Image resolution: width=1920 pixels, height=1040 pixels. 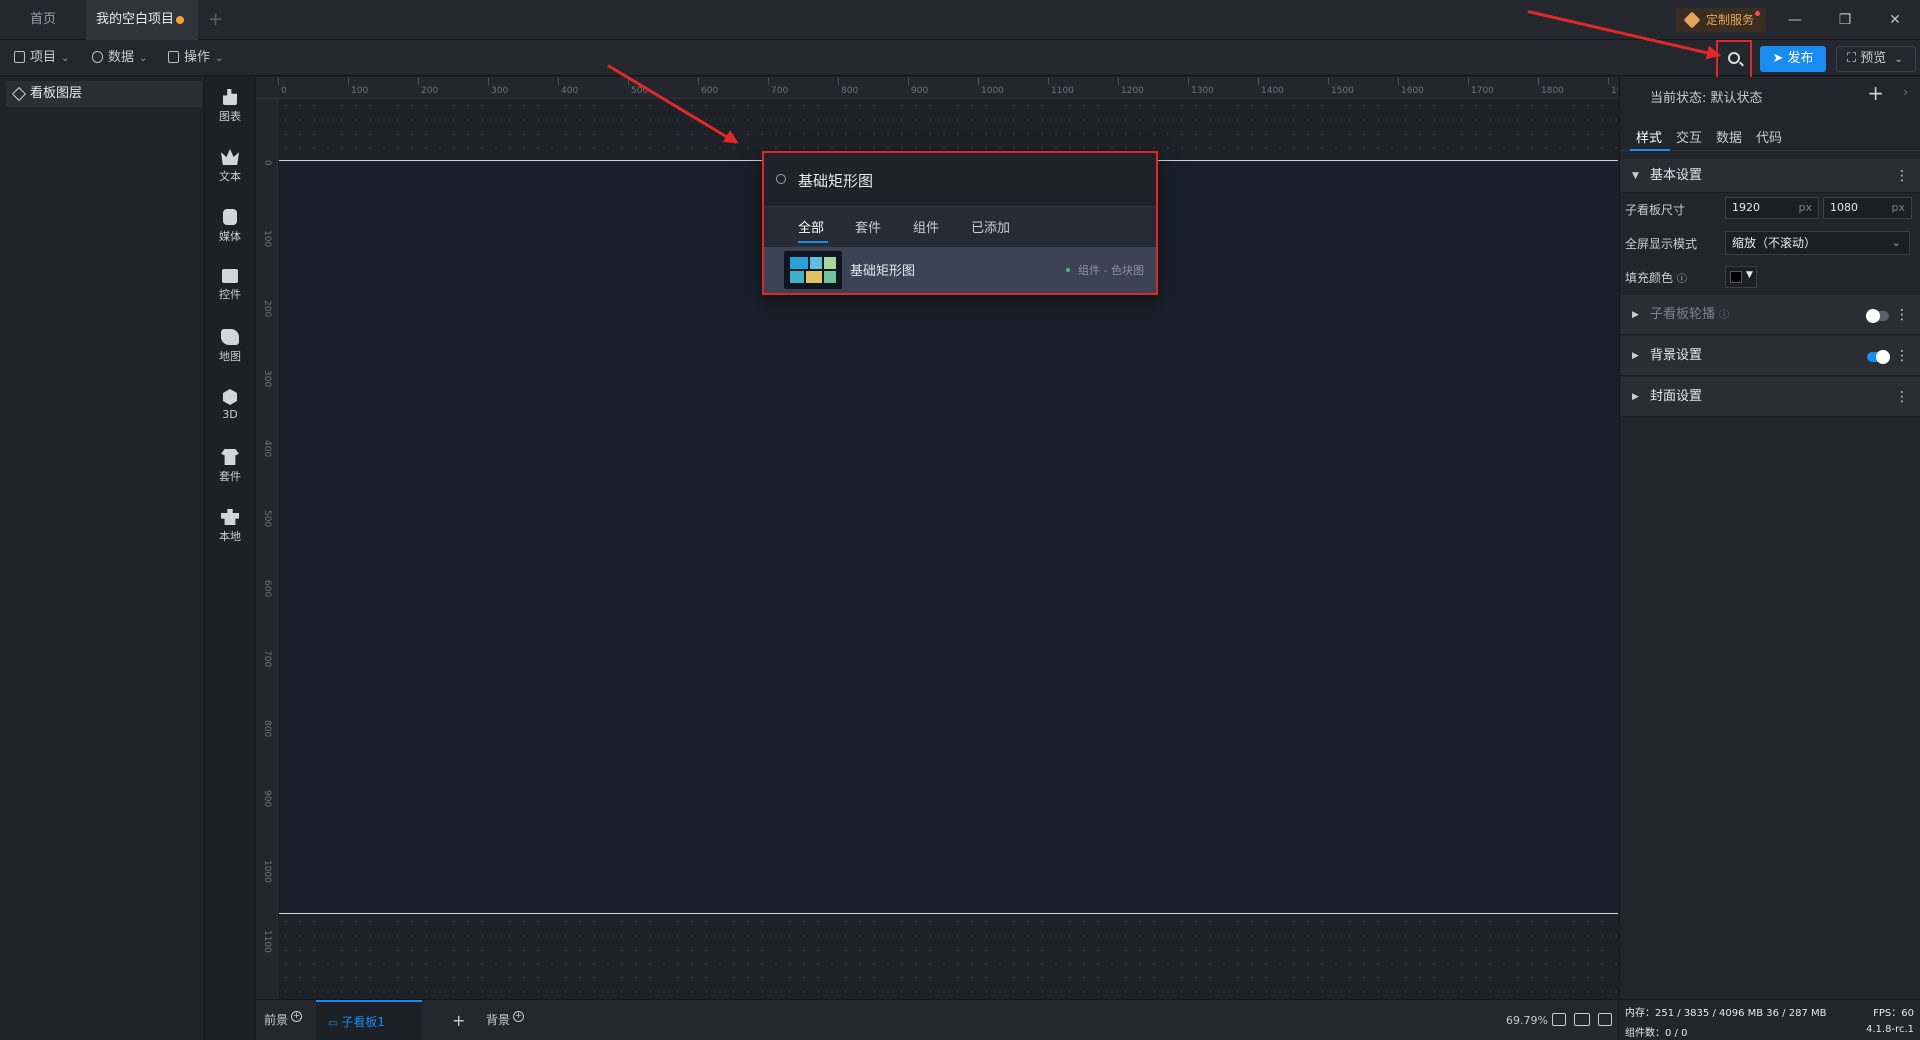 I want to click on section-basic: ▼ 基本设置 ⋮, so click(x=1770, y=176).